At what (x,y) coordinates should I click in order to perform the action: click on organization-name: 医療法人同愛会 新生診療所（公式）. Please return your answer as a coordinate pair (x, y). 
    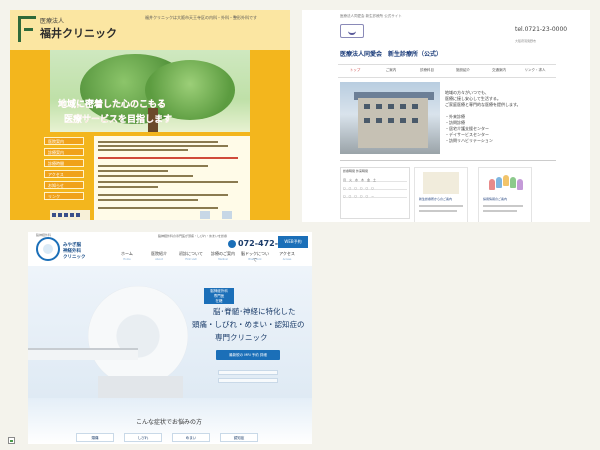
    Looking at the image, I should click on (391, 55).